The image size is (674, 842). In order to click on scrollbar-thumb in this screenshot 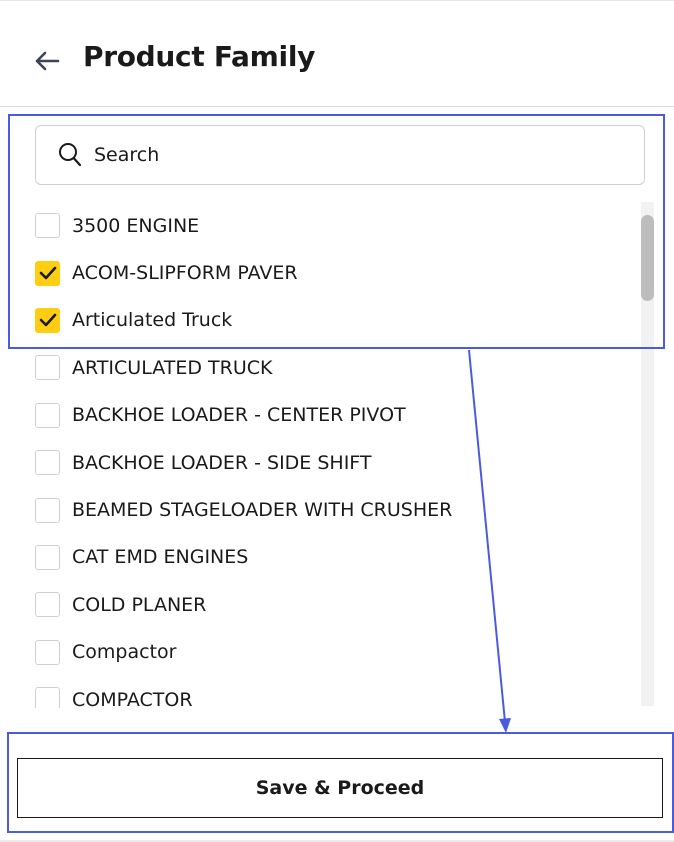, I will do `click(647, 258)`.